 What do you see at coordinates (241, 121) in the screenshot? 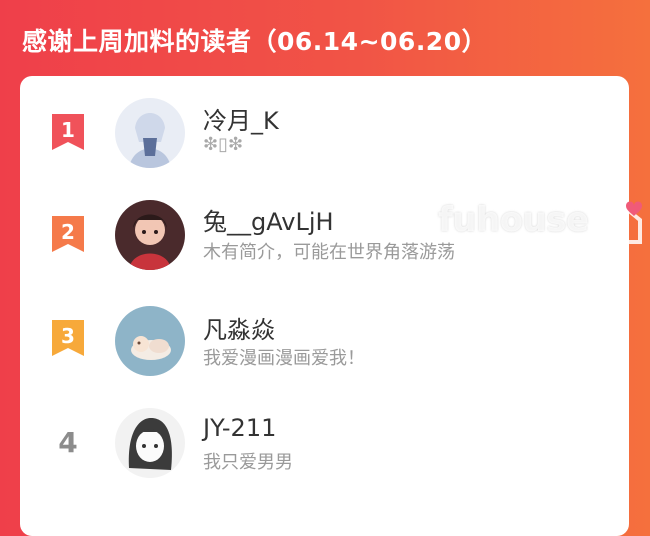
I see `reader-name: 冷月_K` at bounding box center [241, 121].